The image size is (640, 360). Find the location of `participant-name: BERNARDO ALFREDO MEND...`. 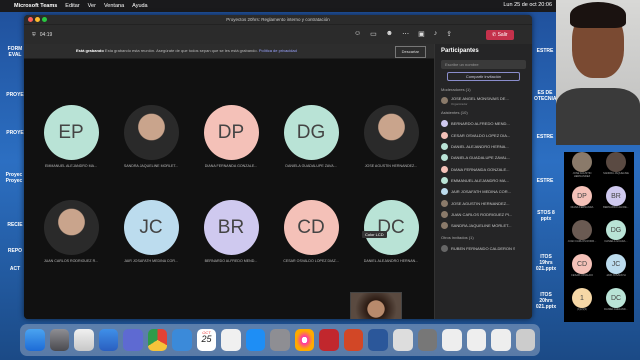

participant-name: BERNARDO ALFREDO MEND... is located at coordinates (480, 124).